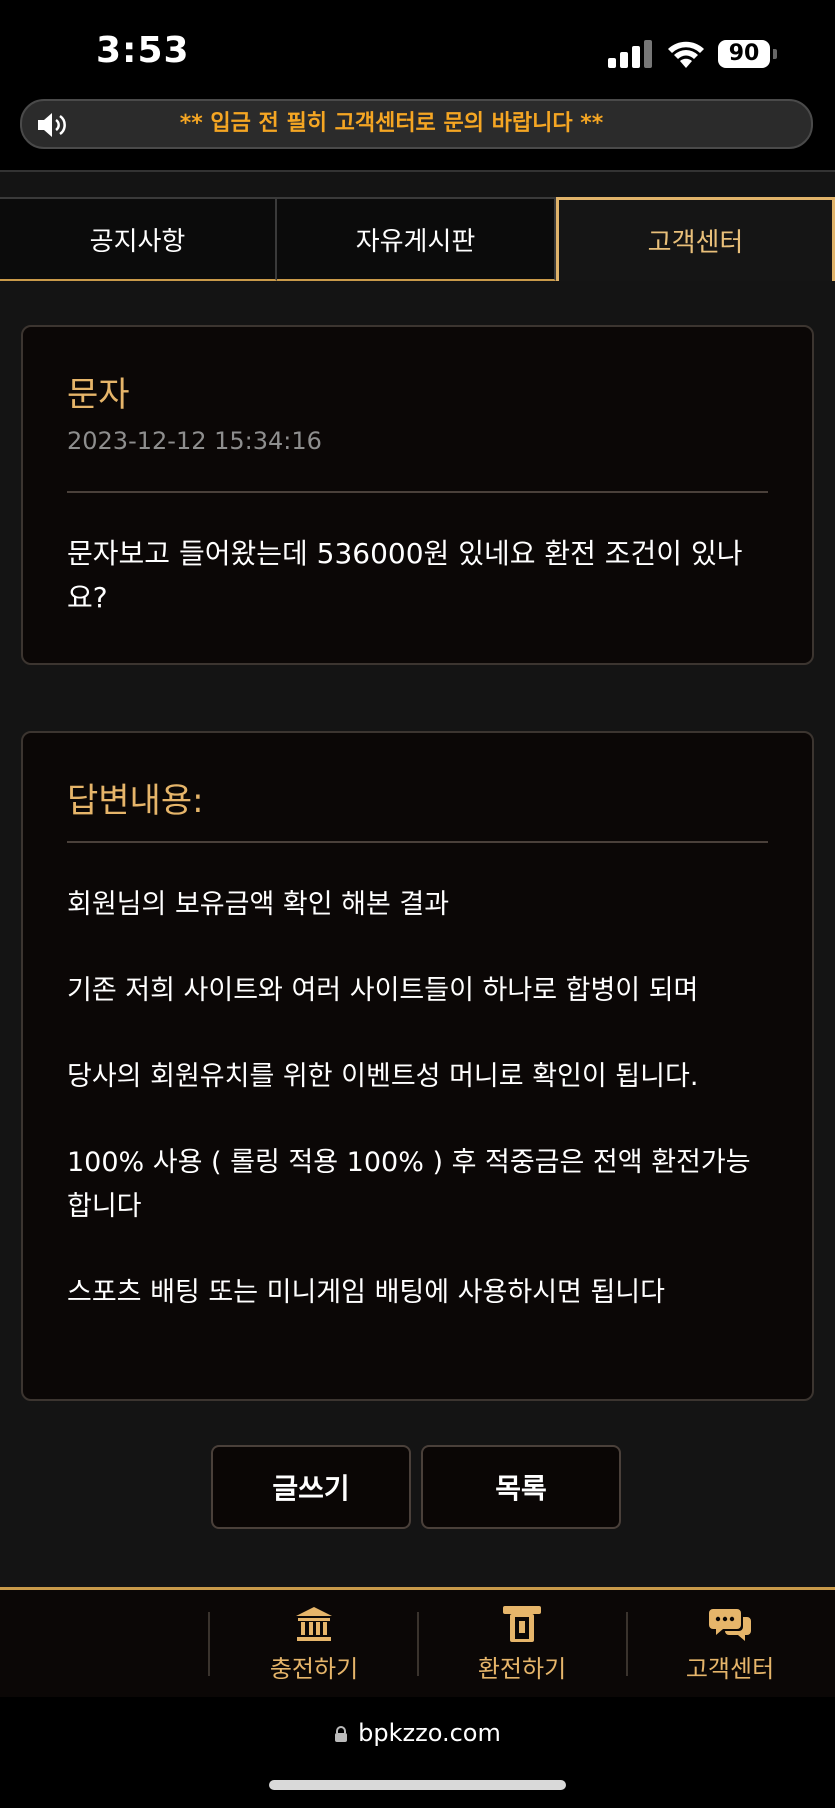 The height and width of the screenshot is (1808, 835). I want to click on marquee-text: ** 입금 전 필히 고객센터로 문의 바랍니다 **, so click(391, 123).